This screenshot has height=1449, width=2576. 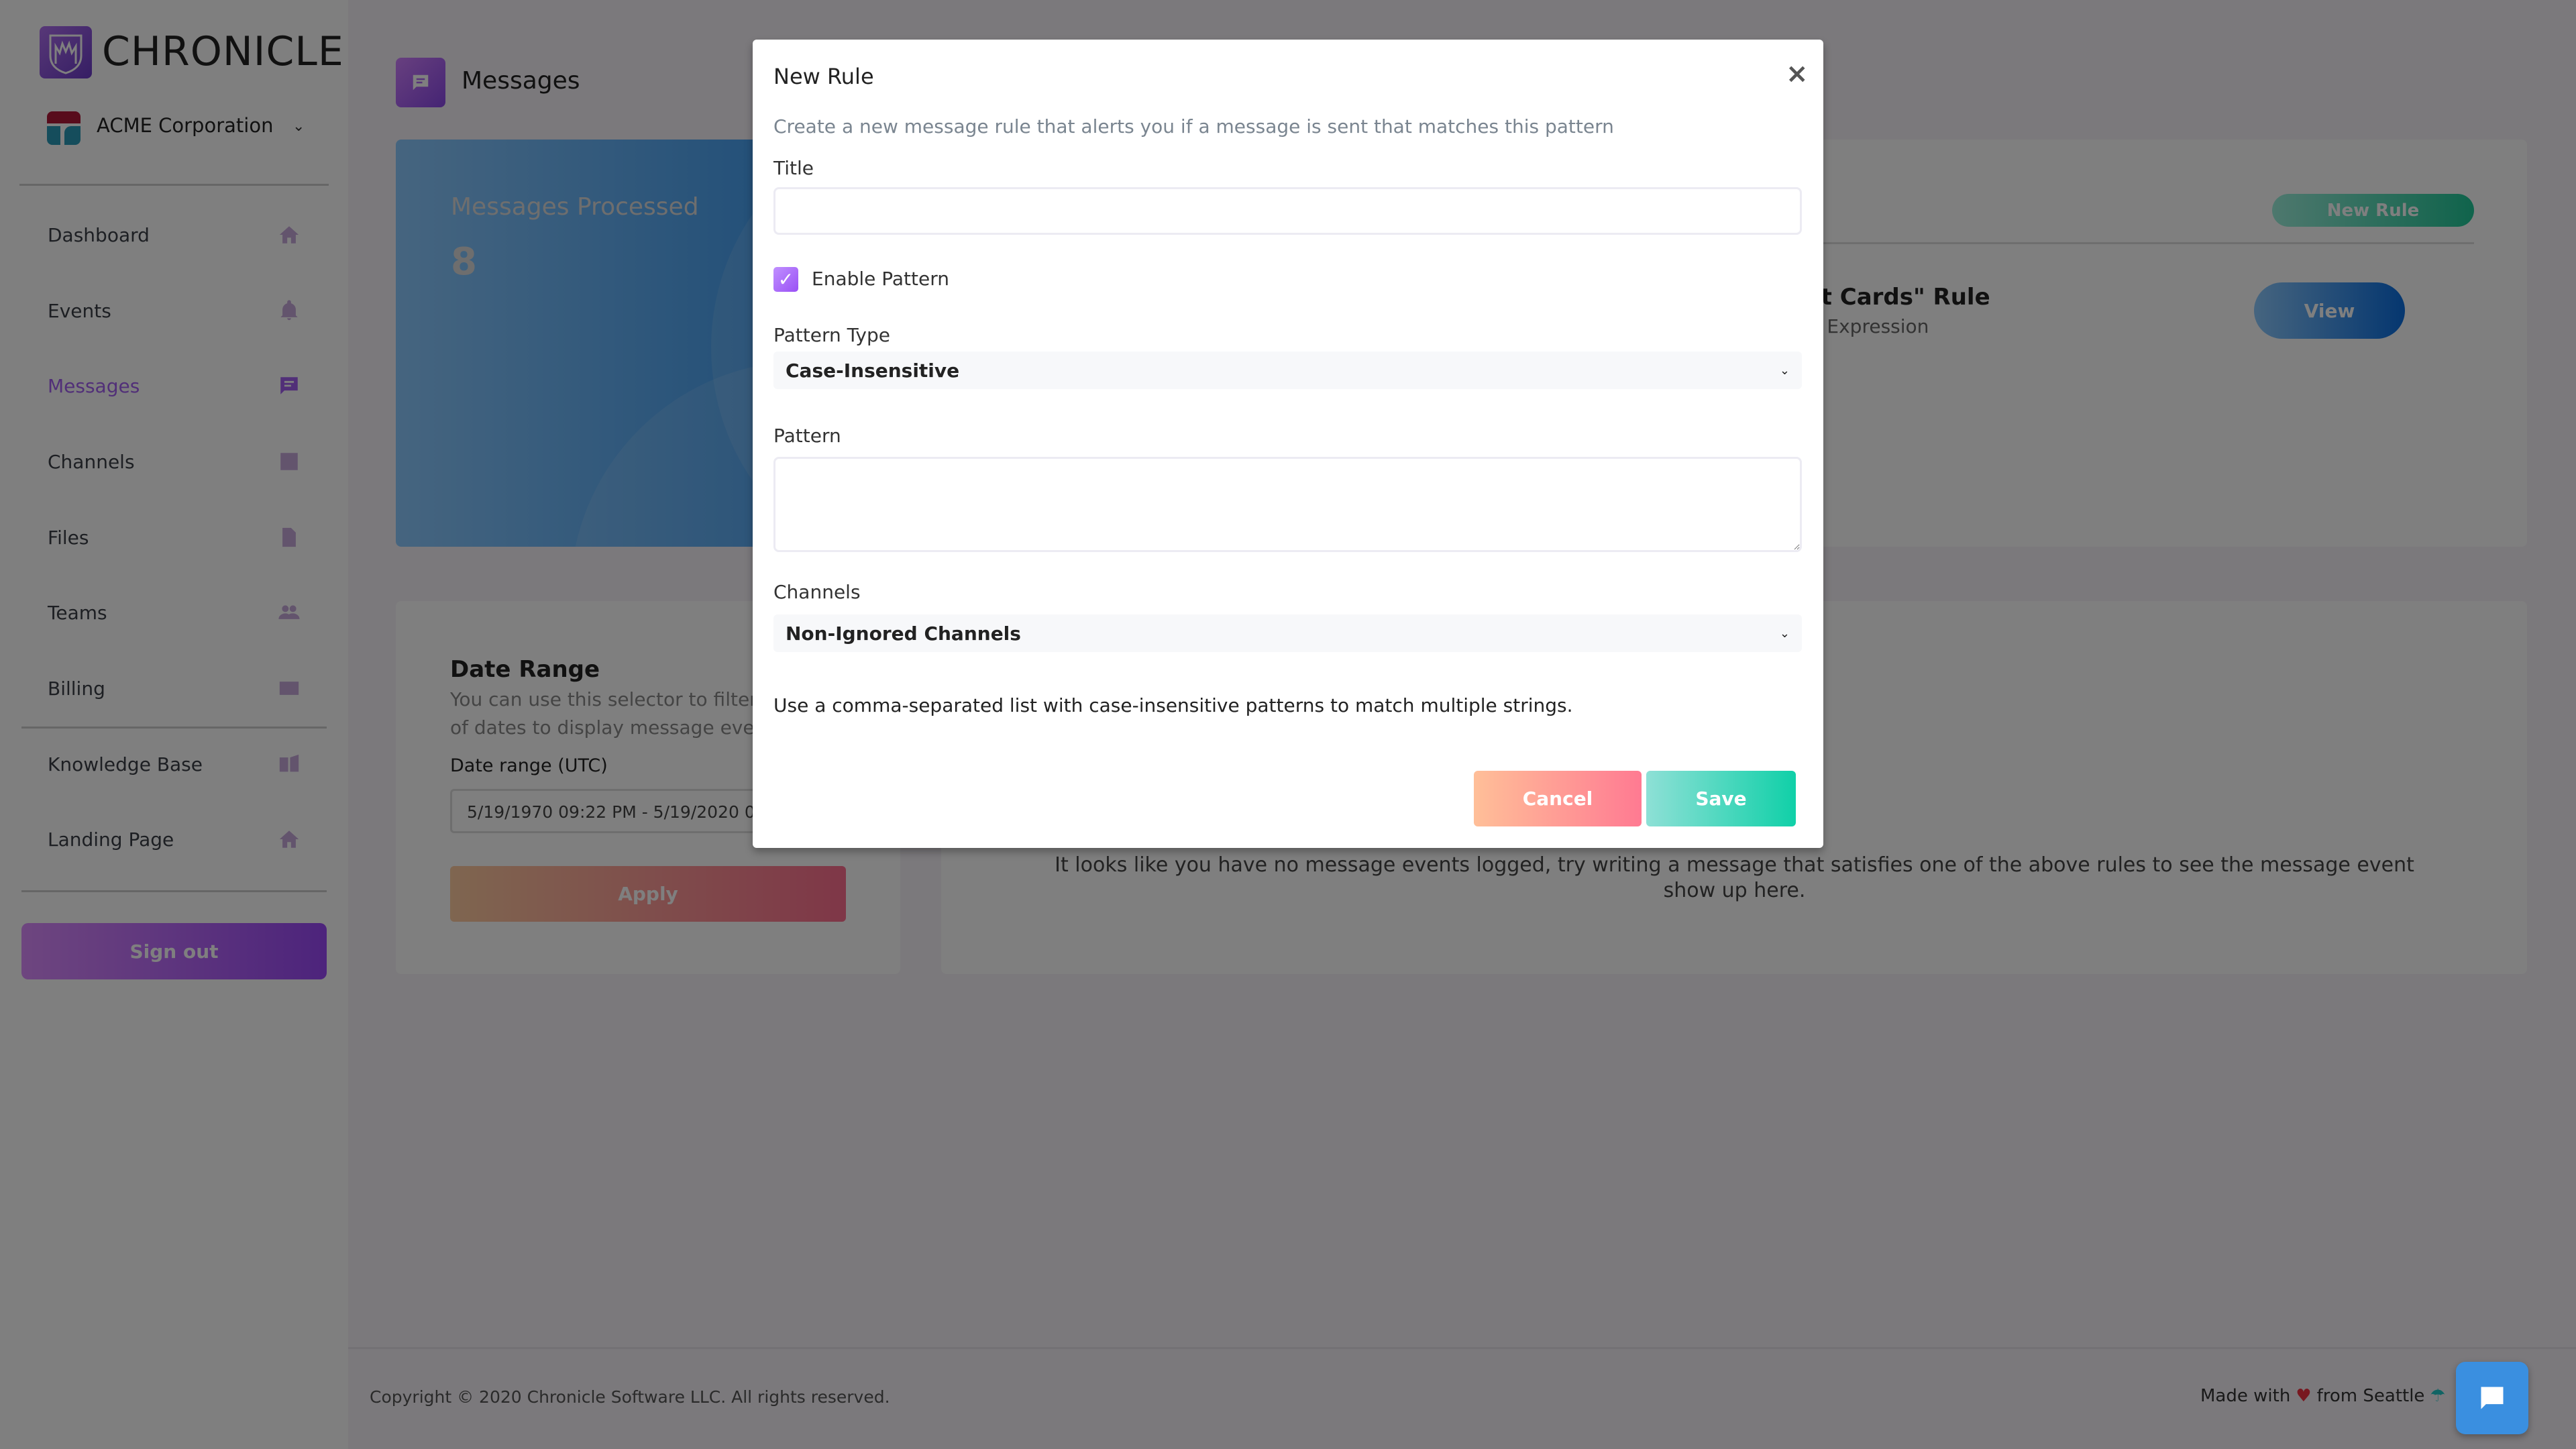 What do you see at coordinates (873, 370) in the screenshot?
I see `pattern-type-value: Case-Insensitive` at bounding box center [873, 370].